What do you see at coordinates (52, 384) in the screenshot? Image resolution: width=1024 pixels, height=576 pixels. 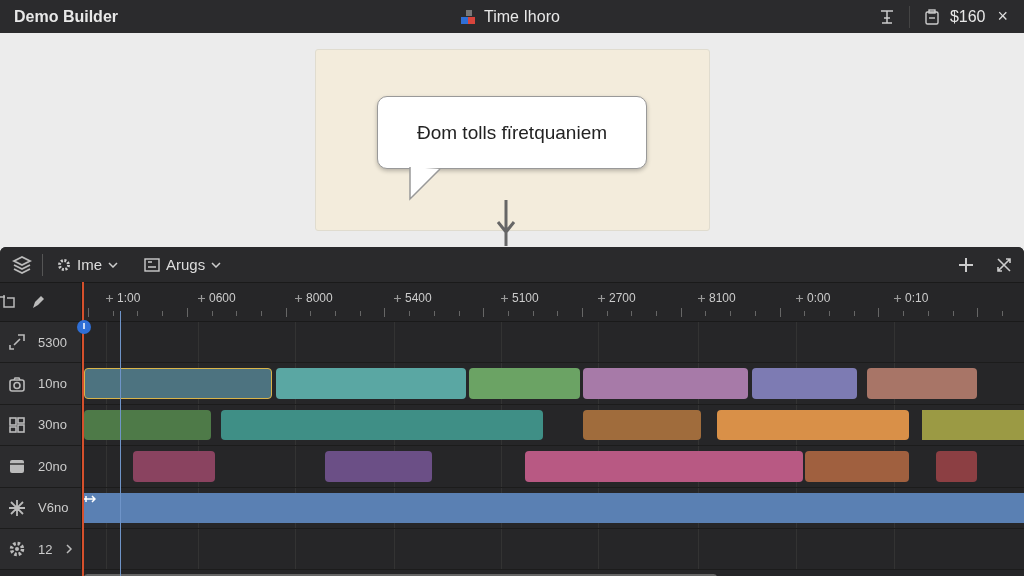 I see `track-label: 10no` at bounding box center [52, 384].